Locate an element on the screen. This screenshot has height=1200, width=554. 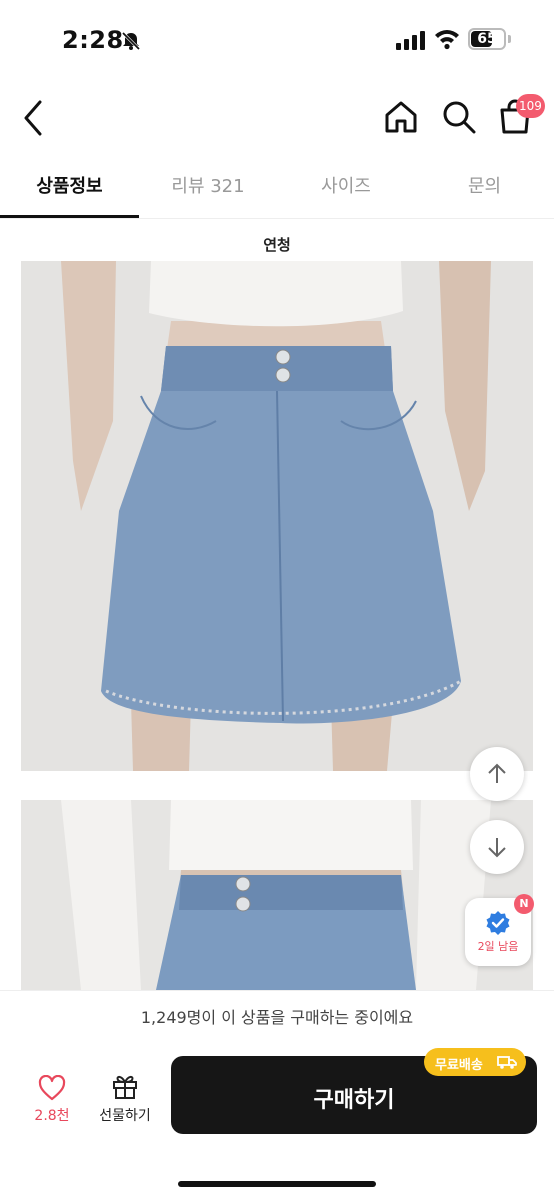
buy-label: 구매하기 is located at coordinates (354, 1100).